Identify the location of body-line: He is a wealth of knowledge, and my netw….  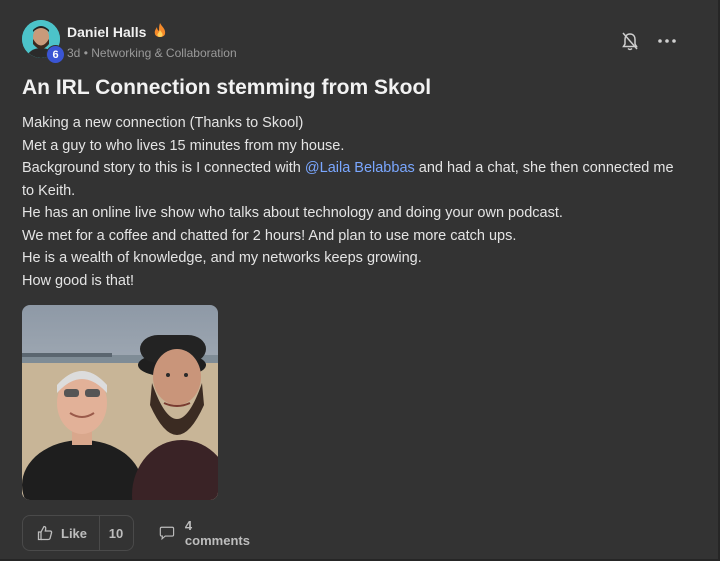
(222, 258).